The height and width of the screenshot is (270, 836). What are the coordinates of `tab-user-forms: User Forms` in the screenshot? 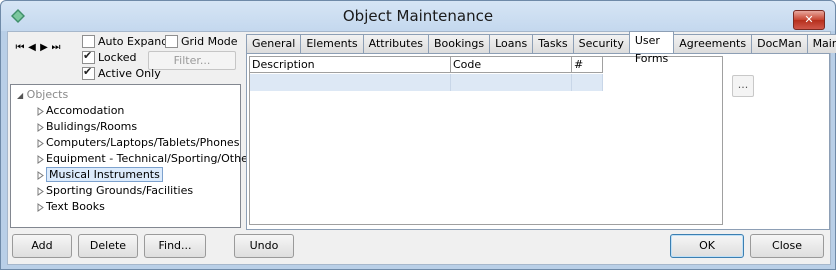 It's located at (651, 48).